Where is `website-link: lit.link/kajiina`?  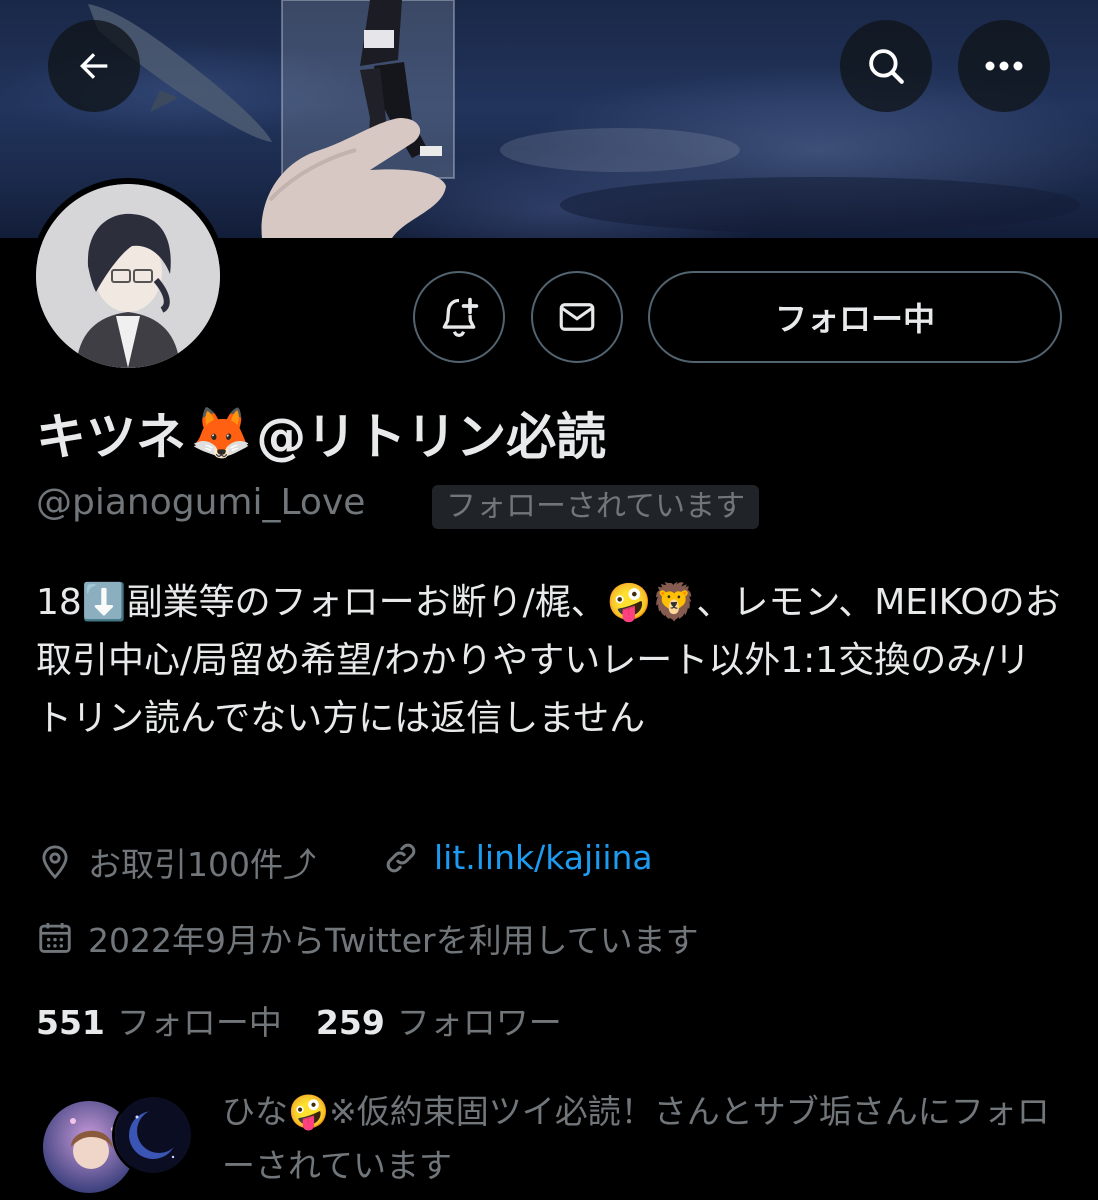
website-link: lit.link/kajiina is located at coordinates (543, 857).